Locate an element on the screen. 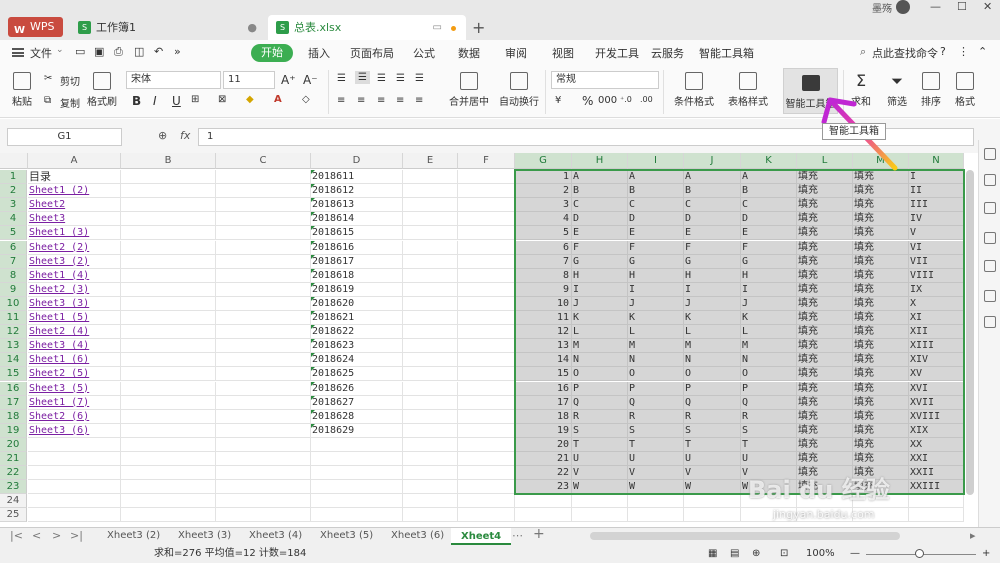 This screenshot has width=1000, height=563. sum-button: Σ 求和 is located at coordinates (861, 90).